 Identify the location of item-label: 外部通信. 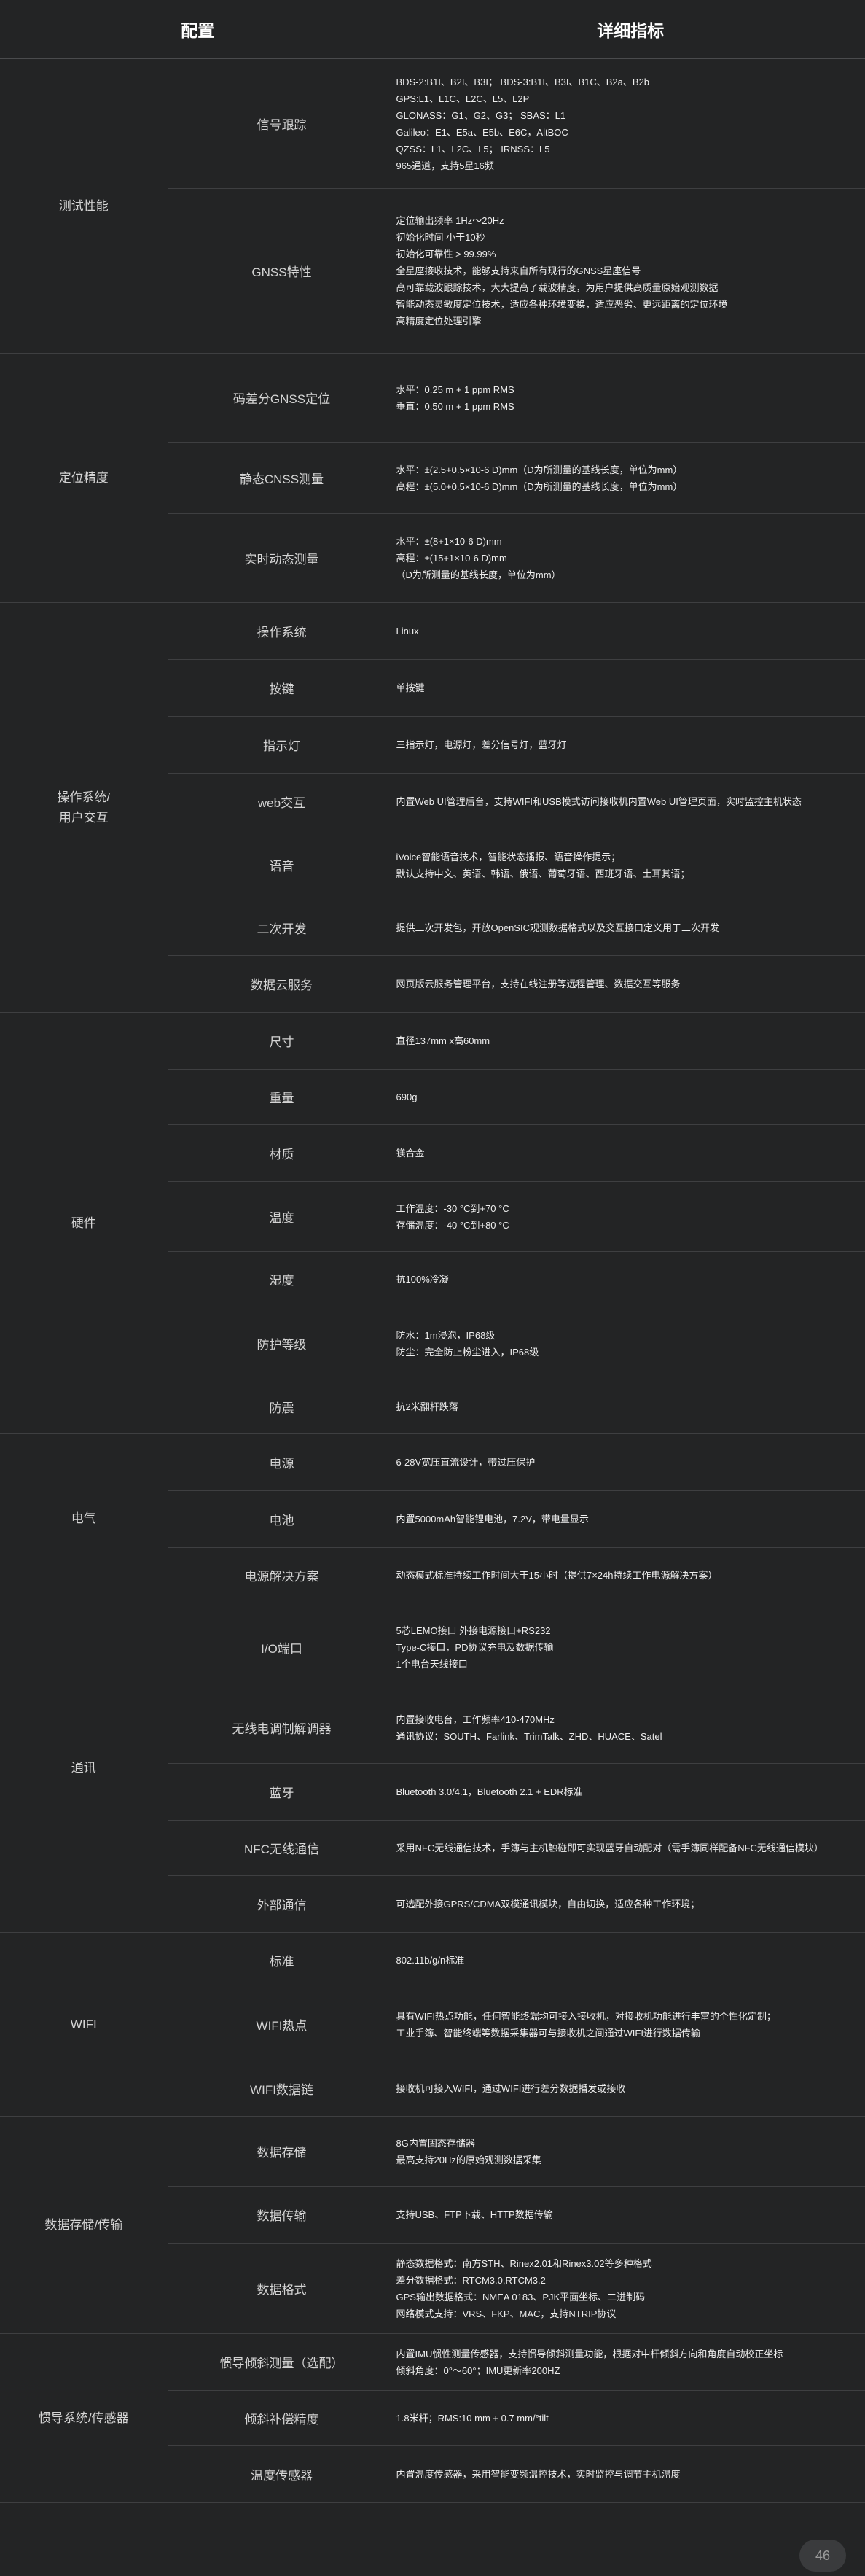
(282, 1904).